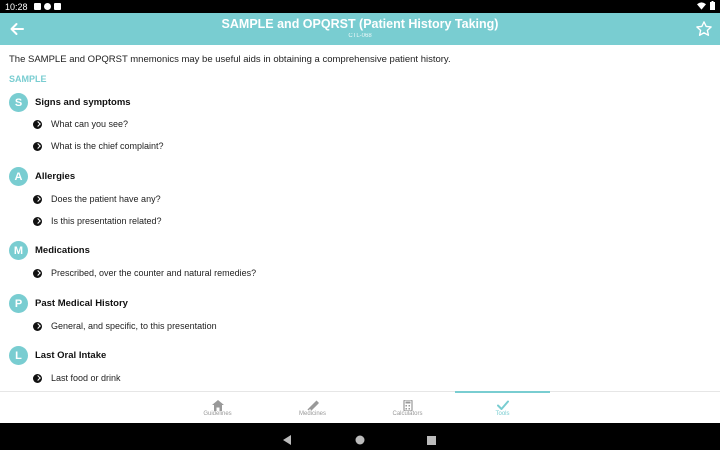  What do you see at coordinates (312, 404) in the screenshot?
I see `syringe-icon` at bounding box center [312, 404].